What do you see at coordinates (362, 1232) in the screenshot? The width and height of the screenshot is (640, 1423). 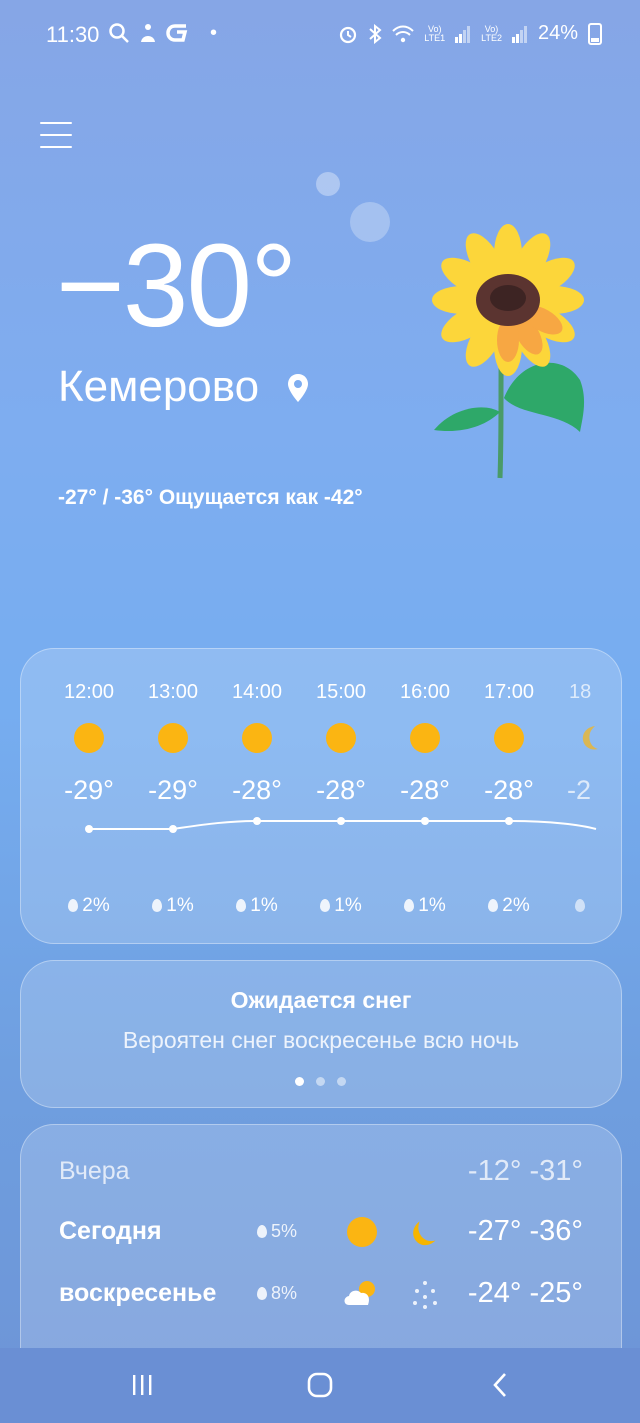 I see `sun-icon` at bounding box center [362, 1232].